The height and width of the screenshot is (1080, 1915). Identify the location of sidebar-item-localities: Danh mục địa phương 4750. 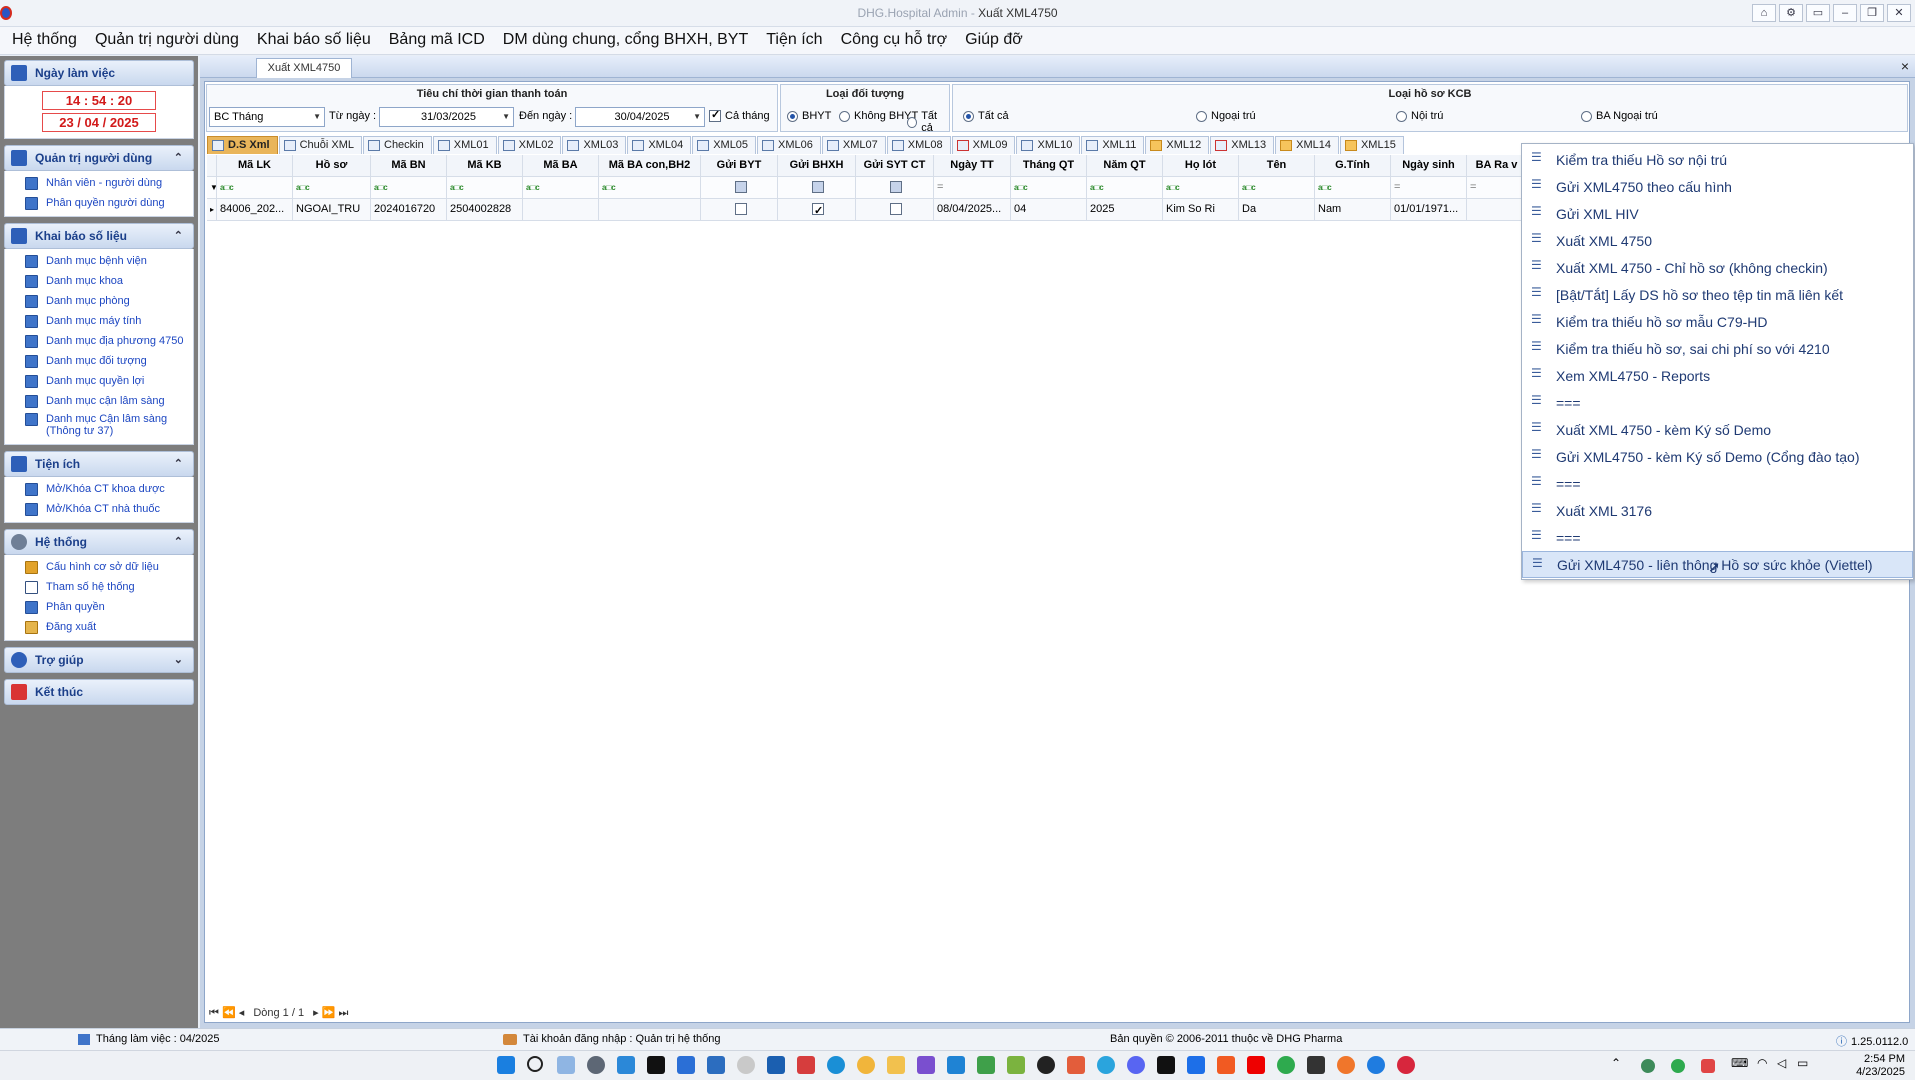
(99, 341).